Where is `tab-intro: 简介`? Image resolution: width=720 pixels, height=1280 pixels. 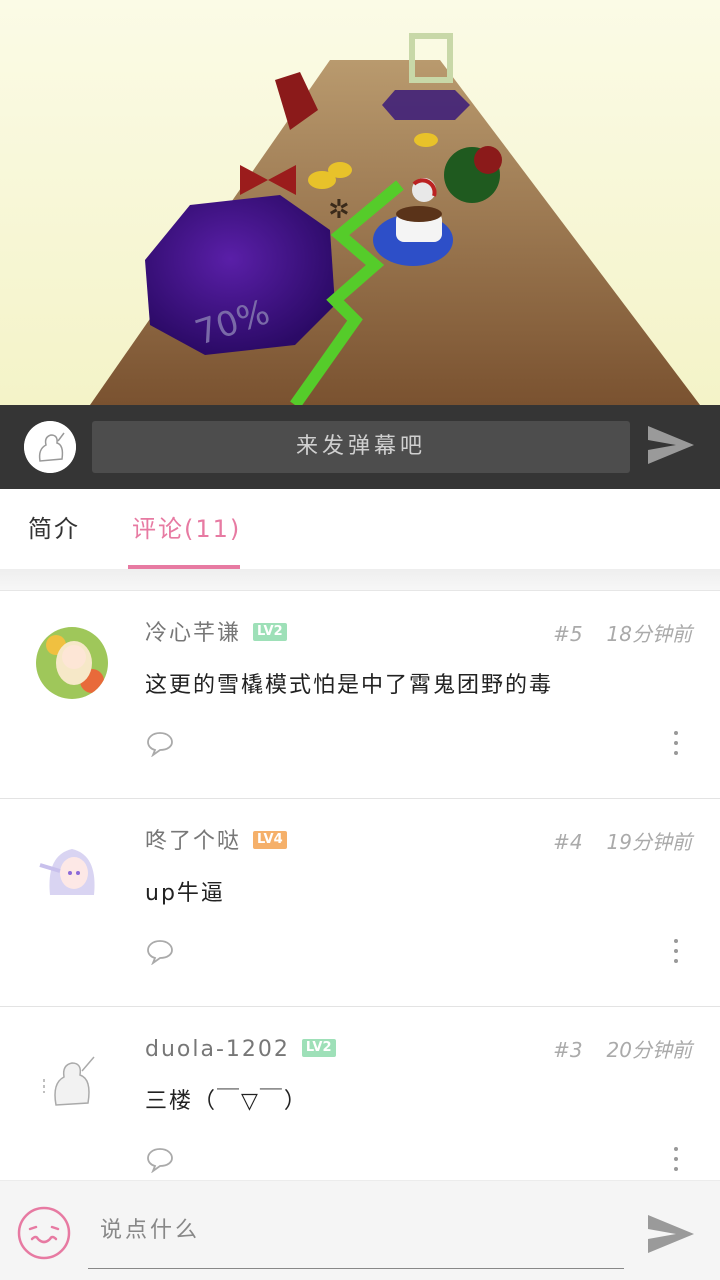 tab-intro: 简介 is located at coordinates (54, 529).